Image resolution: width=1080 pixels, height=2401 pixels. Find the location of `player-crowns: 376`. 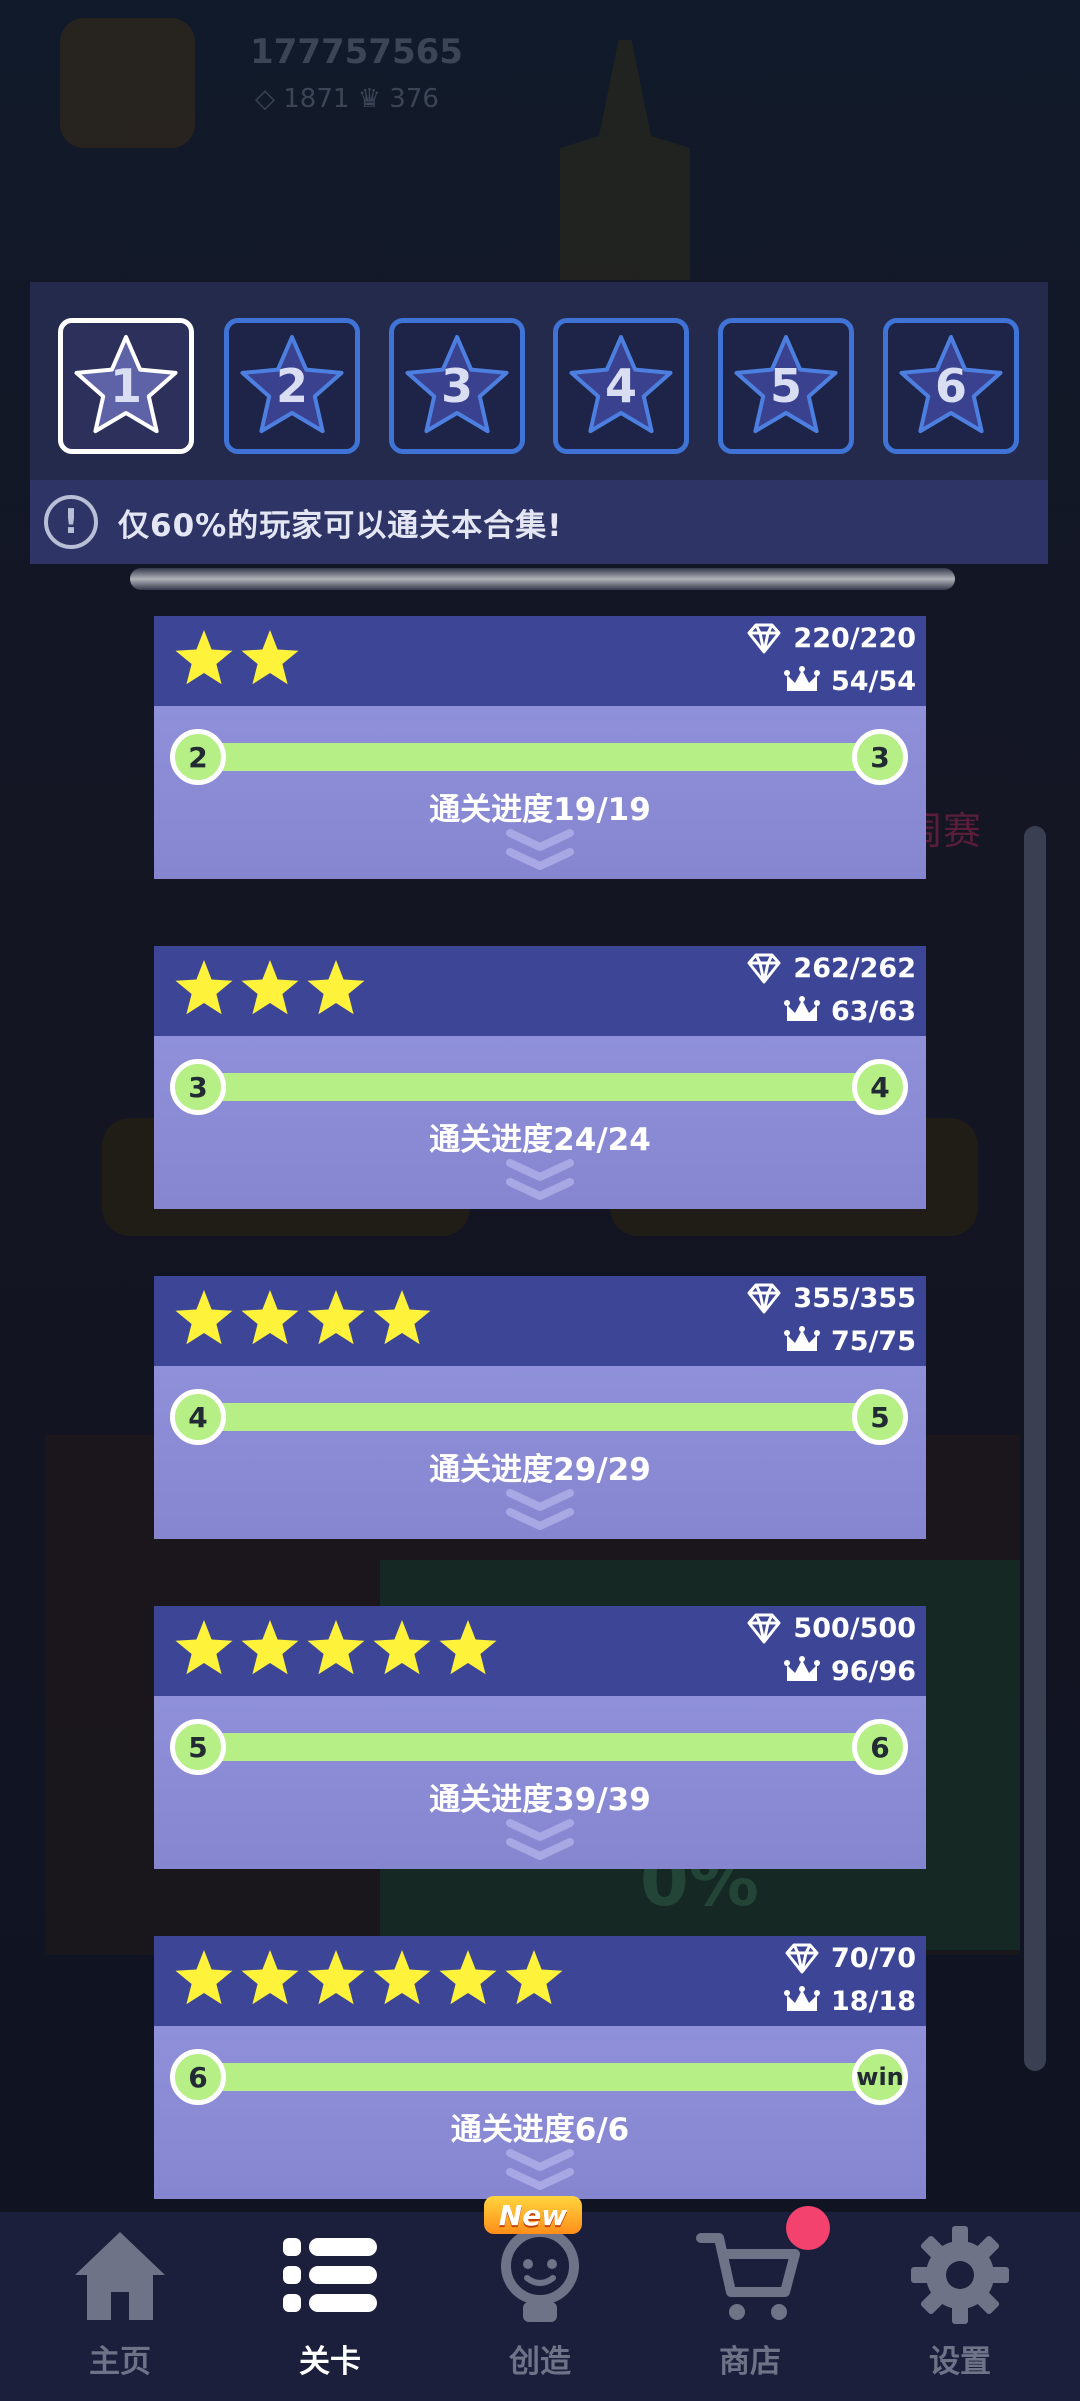

player-crowns: 376 is located at coordinates (414, 99).